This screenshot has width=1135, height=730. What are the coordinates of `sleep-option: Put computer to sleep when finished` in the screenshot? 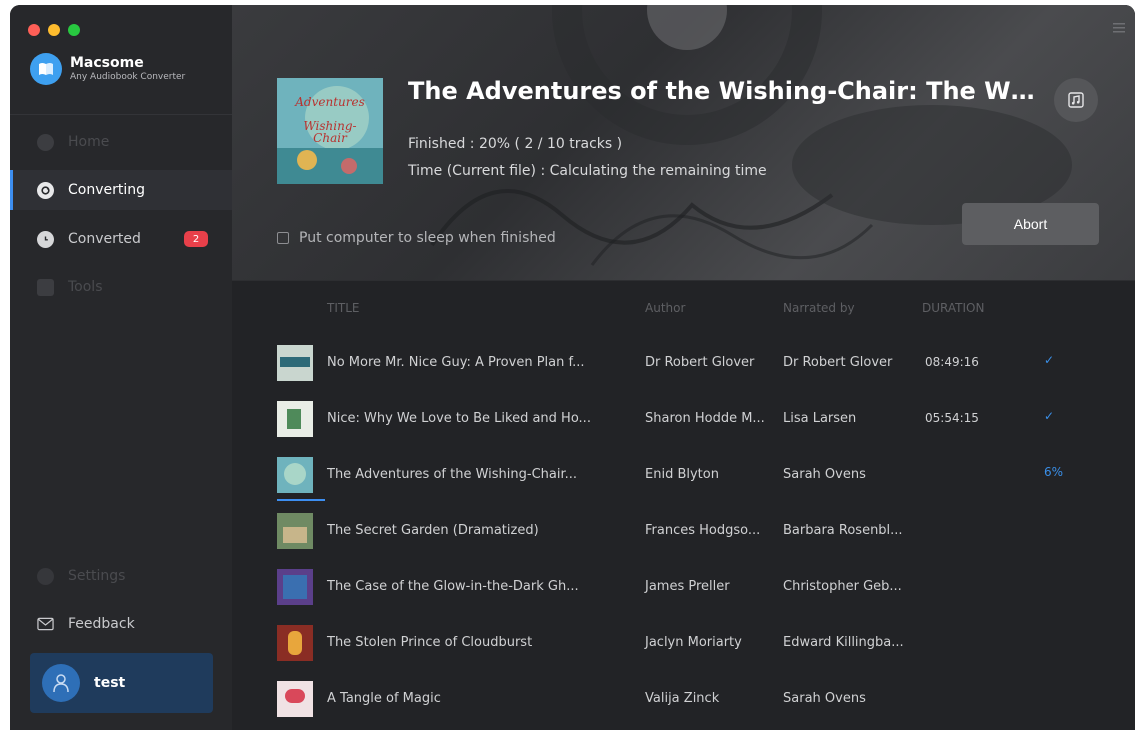 It's located at (416, 238).